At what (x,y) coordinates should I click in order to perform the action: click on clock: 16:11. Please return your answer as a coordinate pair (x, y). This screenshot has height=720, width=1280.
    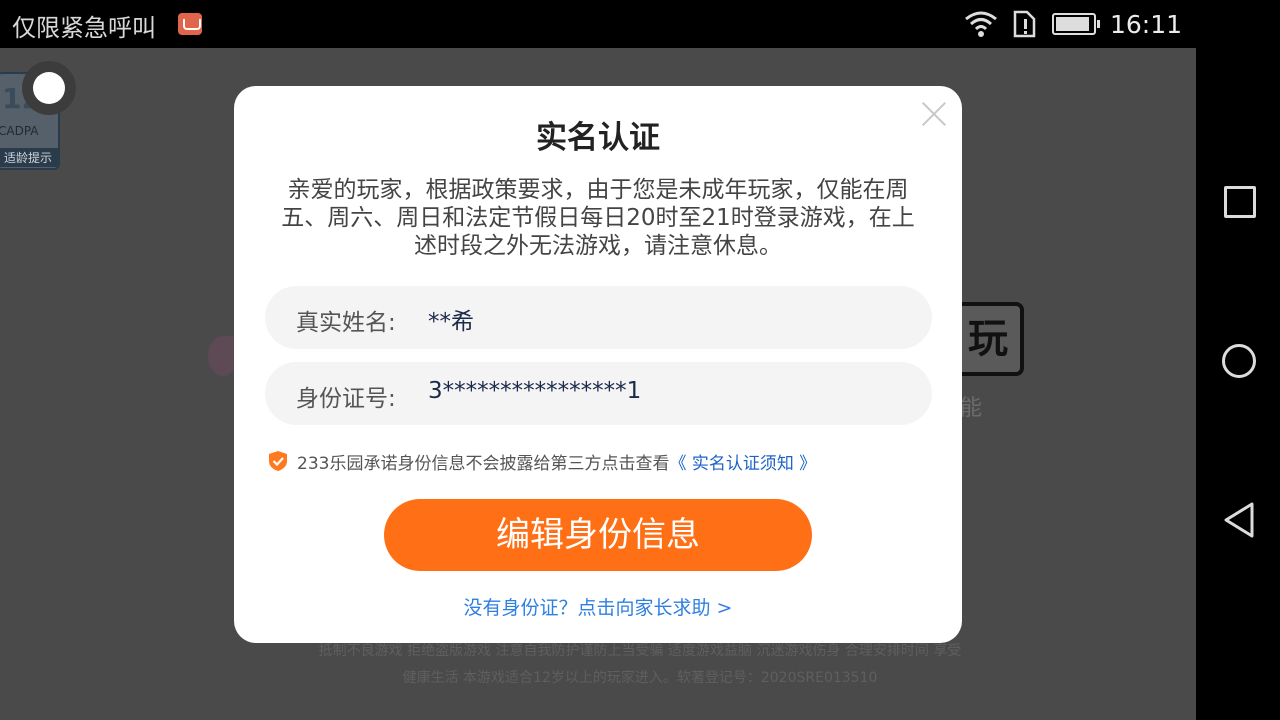
    Looking at the image, I should click on (1145, 24).